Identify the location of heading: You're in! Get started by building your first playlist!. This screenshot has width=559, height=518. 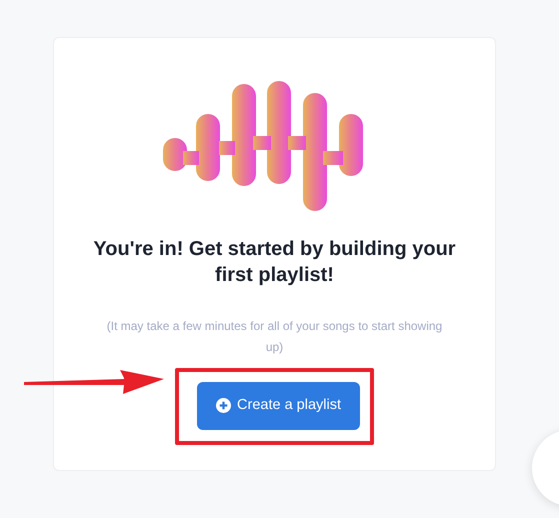
(274, 262).